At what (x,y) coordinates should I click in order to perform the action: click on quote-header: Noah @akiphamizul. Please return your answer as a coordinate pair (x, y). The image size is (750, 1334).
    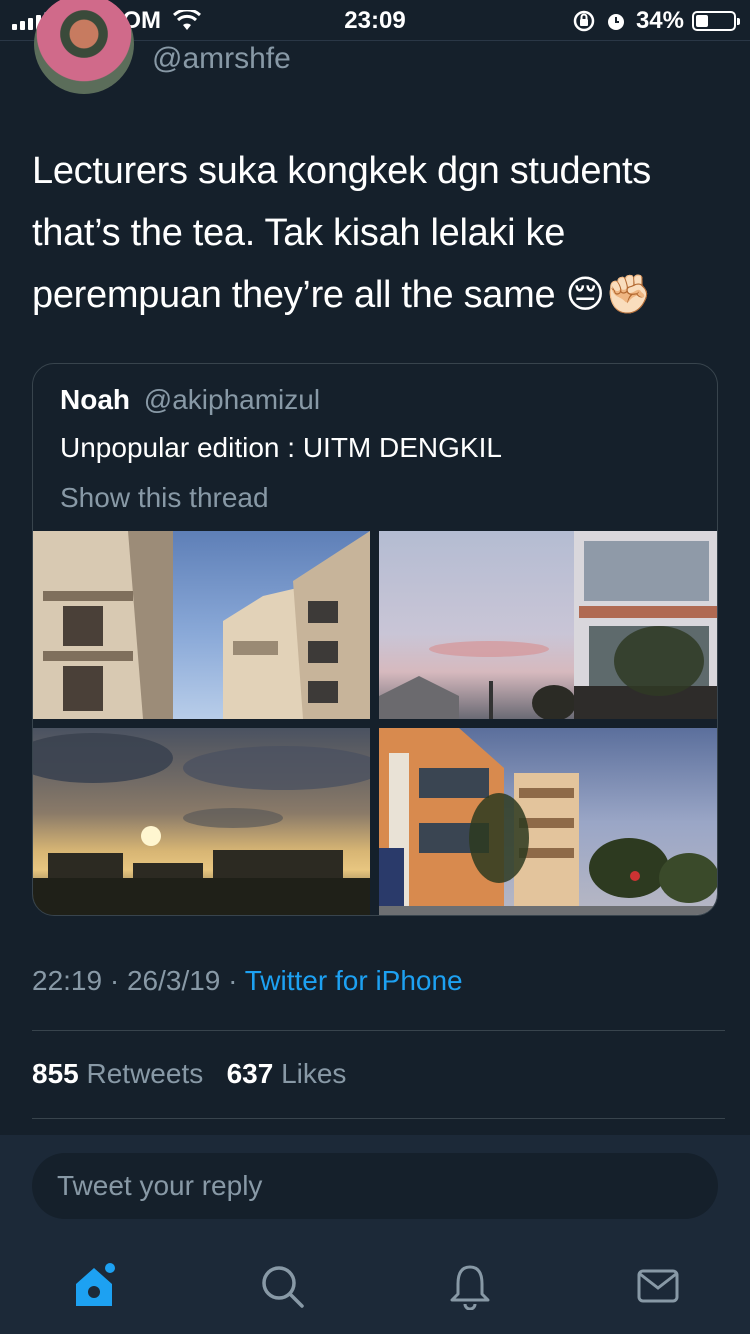
    Looking at the image, I should click on (190, 400).